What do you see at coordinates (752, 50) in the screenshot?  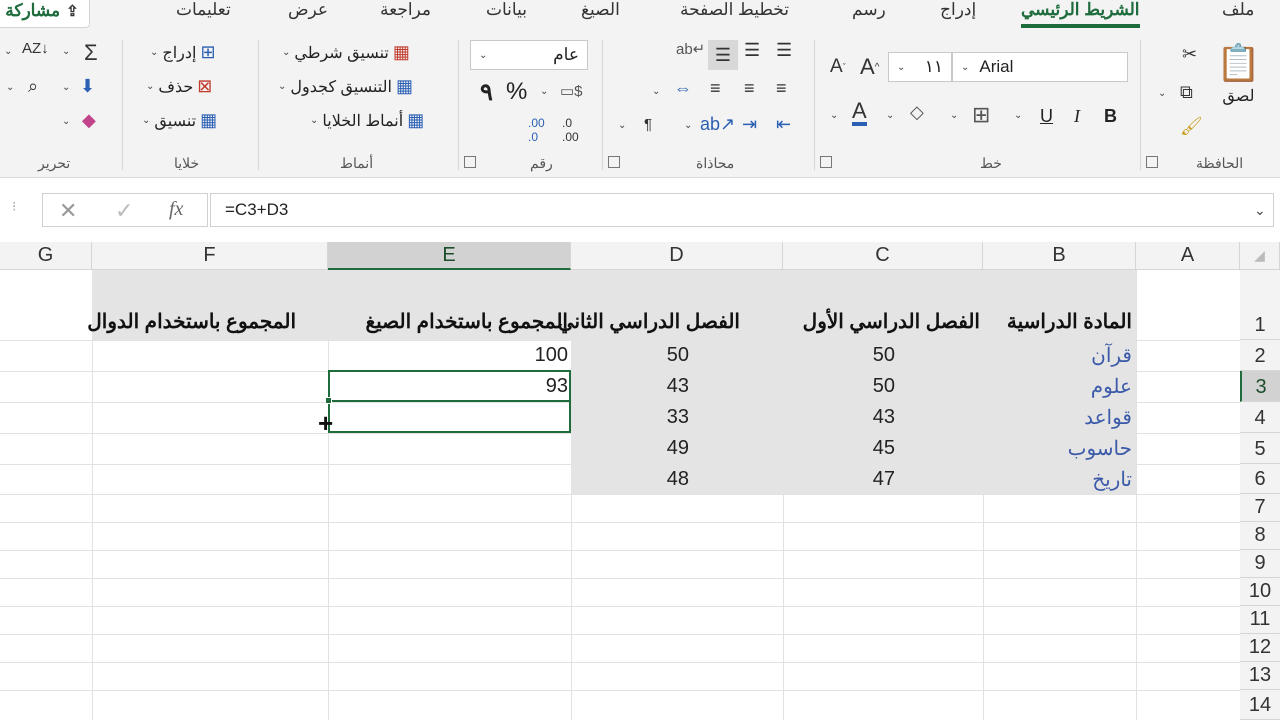 I see `align-bottom-icon: ☰` at bounding box center [752, 50].